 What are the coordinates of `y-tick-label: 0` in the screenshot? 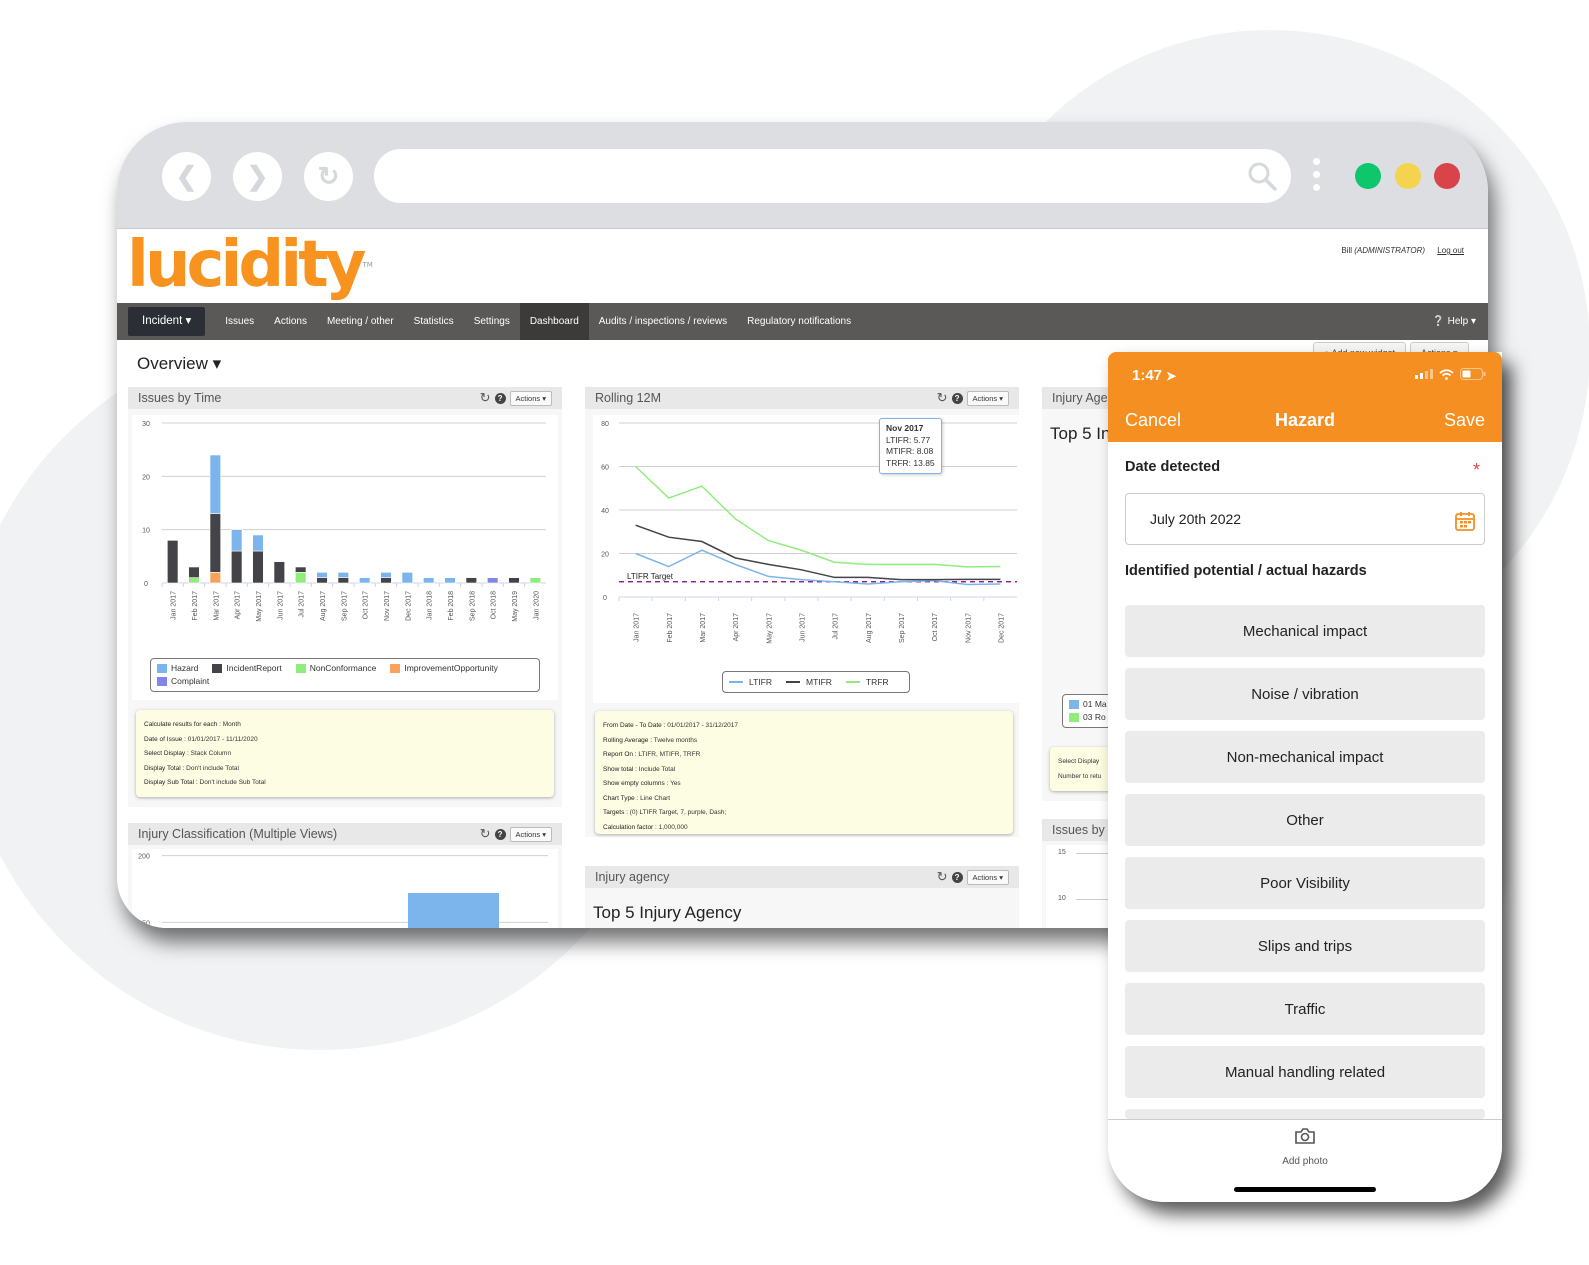 It's located at (605, 598).